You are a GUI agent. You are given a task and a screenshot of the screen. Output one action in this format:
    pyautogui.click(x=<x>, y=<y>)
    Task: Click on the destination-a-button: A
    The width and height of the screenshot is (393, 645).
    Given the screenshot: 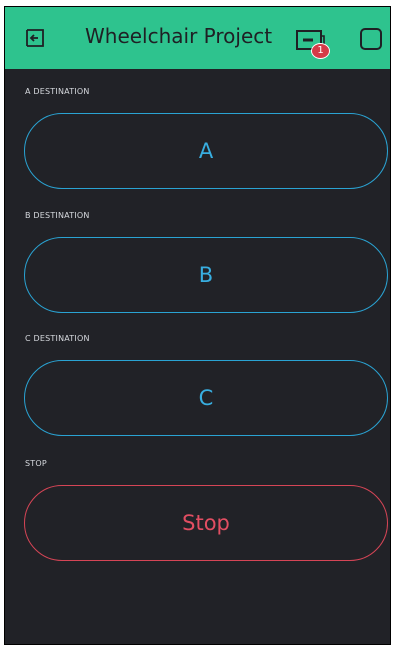 What is the action you would take?
    pyautogui.click(x=206, y=151)
    